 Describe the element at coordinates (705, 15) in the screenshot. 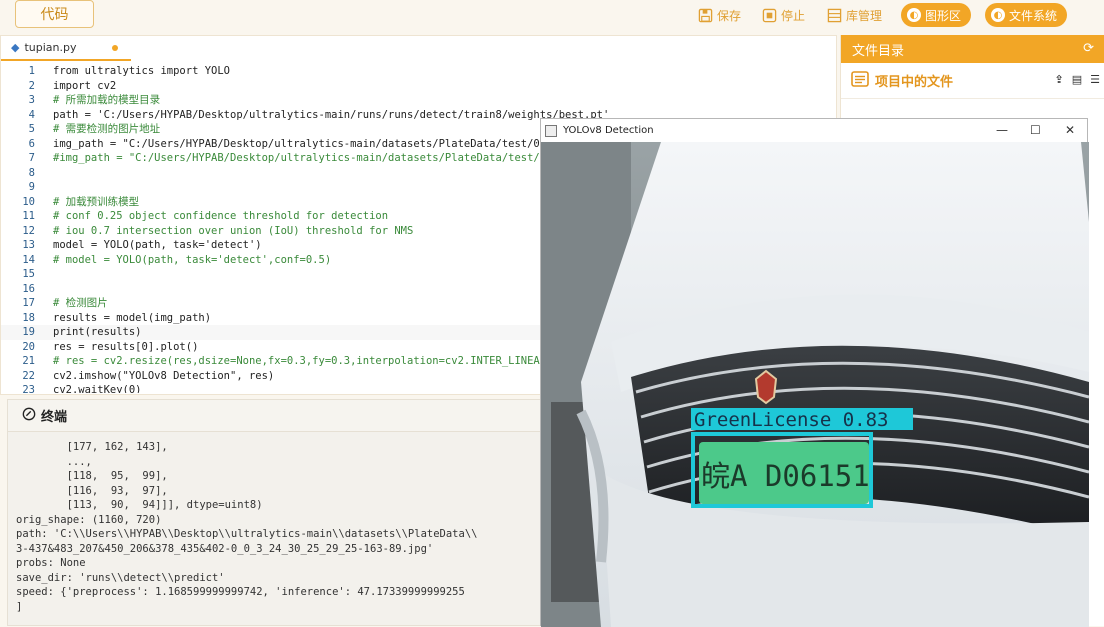

I see `save-icon` at that location.